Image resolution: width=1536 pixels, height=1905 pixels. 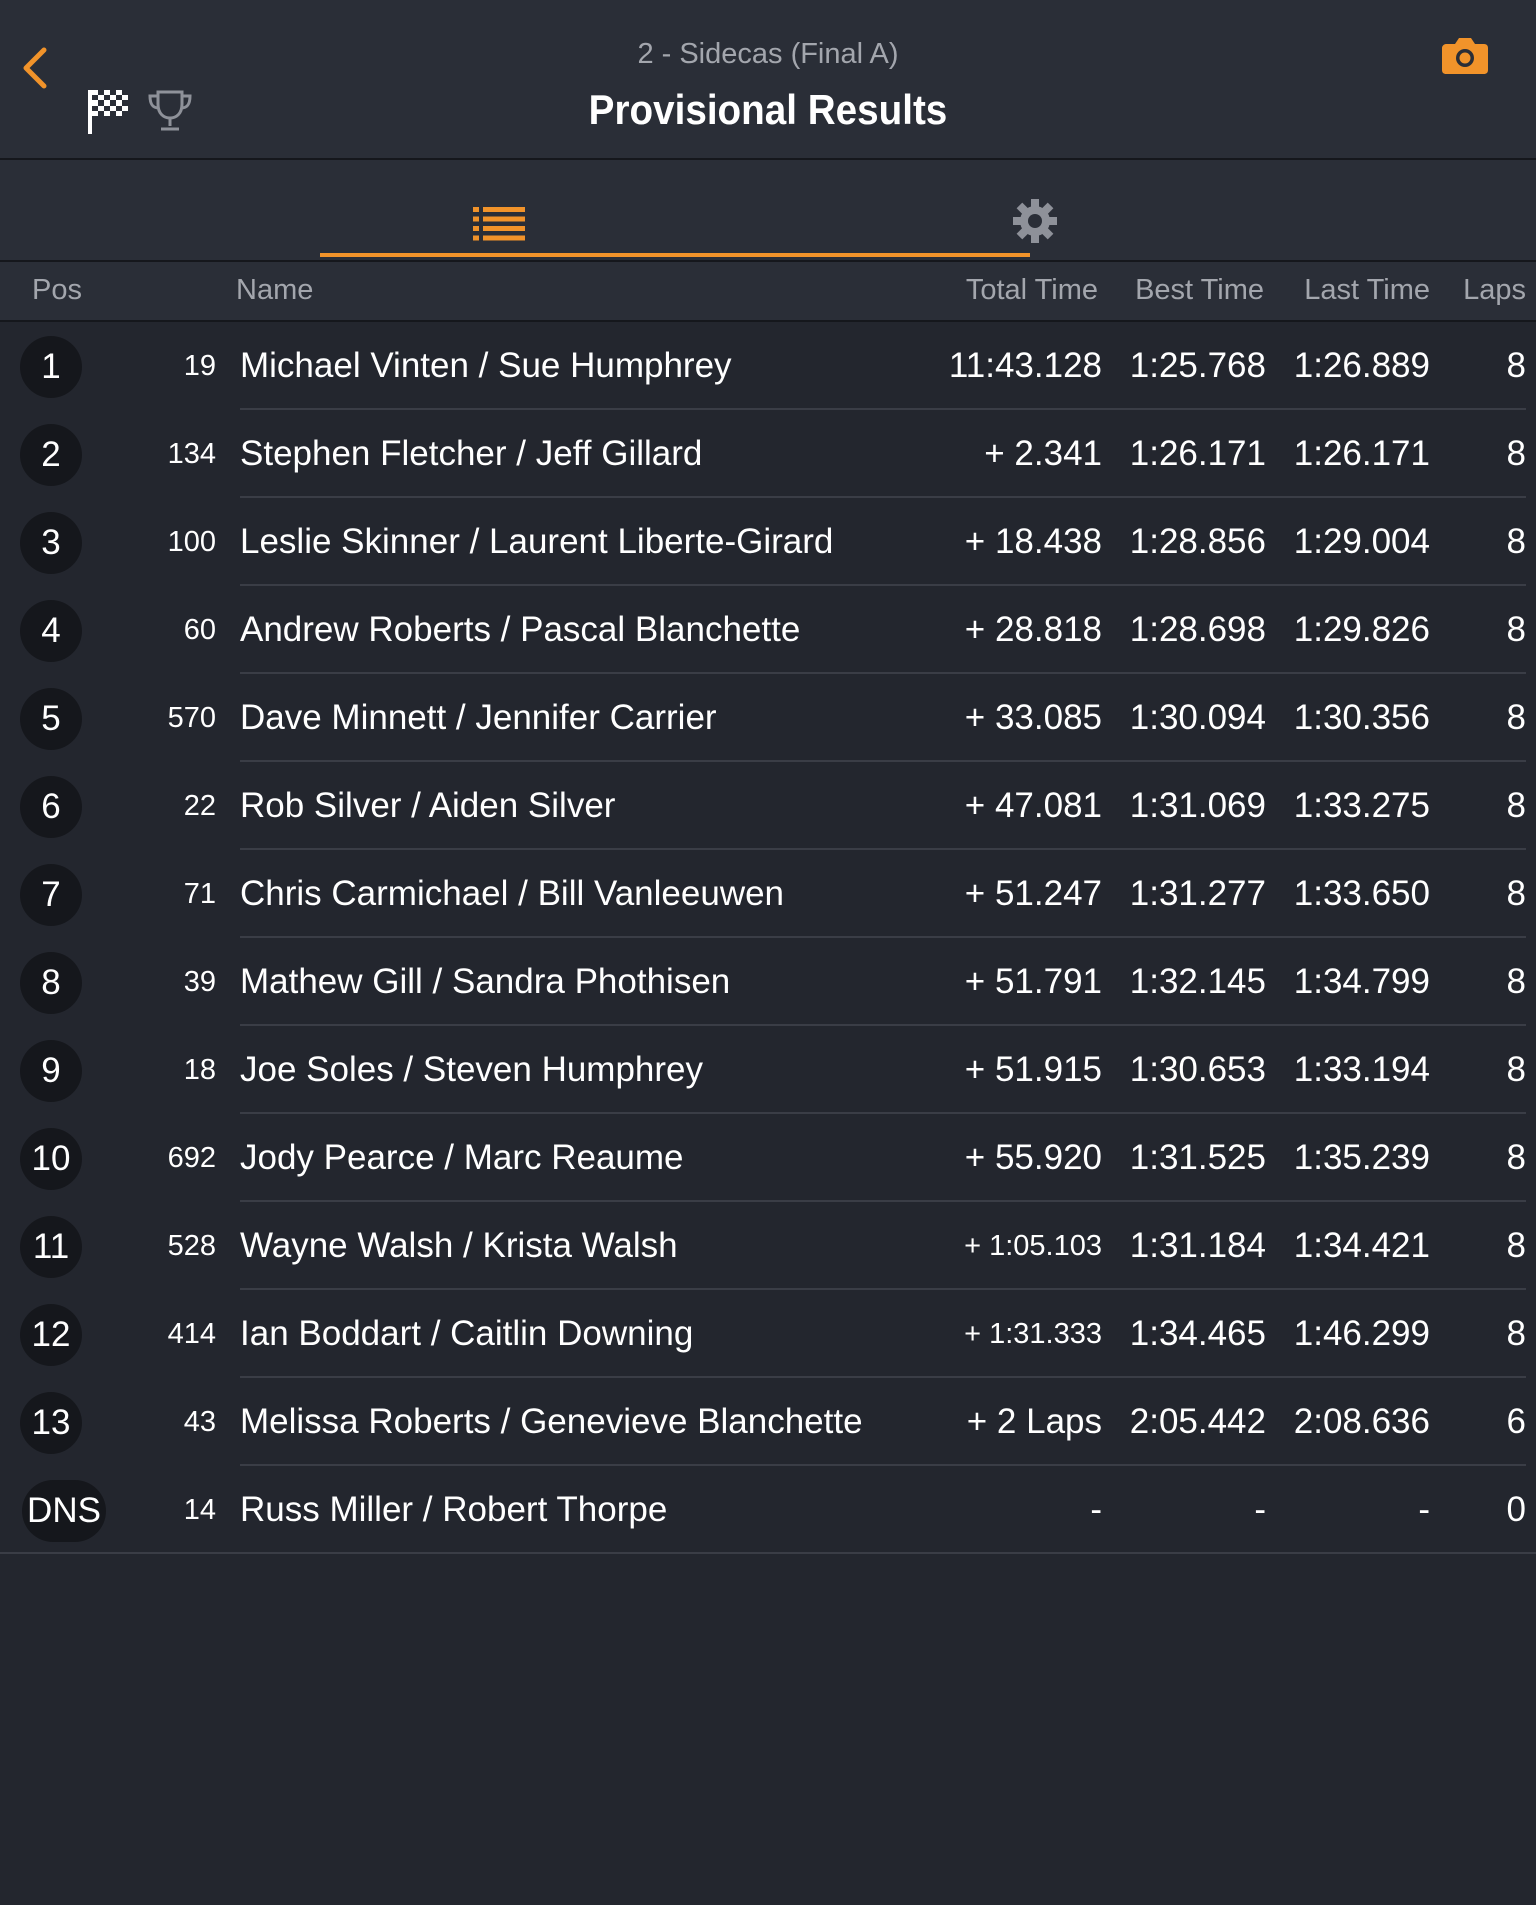 What do you see at coordinates (1043, 453) in the screenshot?
I see `total-time: + 2.341` at bounding box center [1043, 453].